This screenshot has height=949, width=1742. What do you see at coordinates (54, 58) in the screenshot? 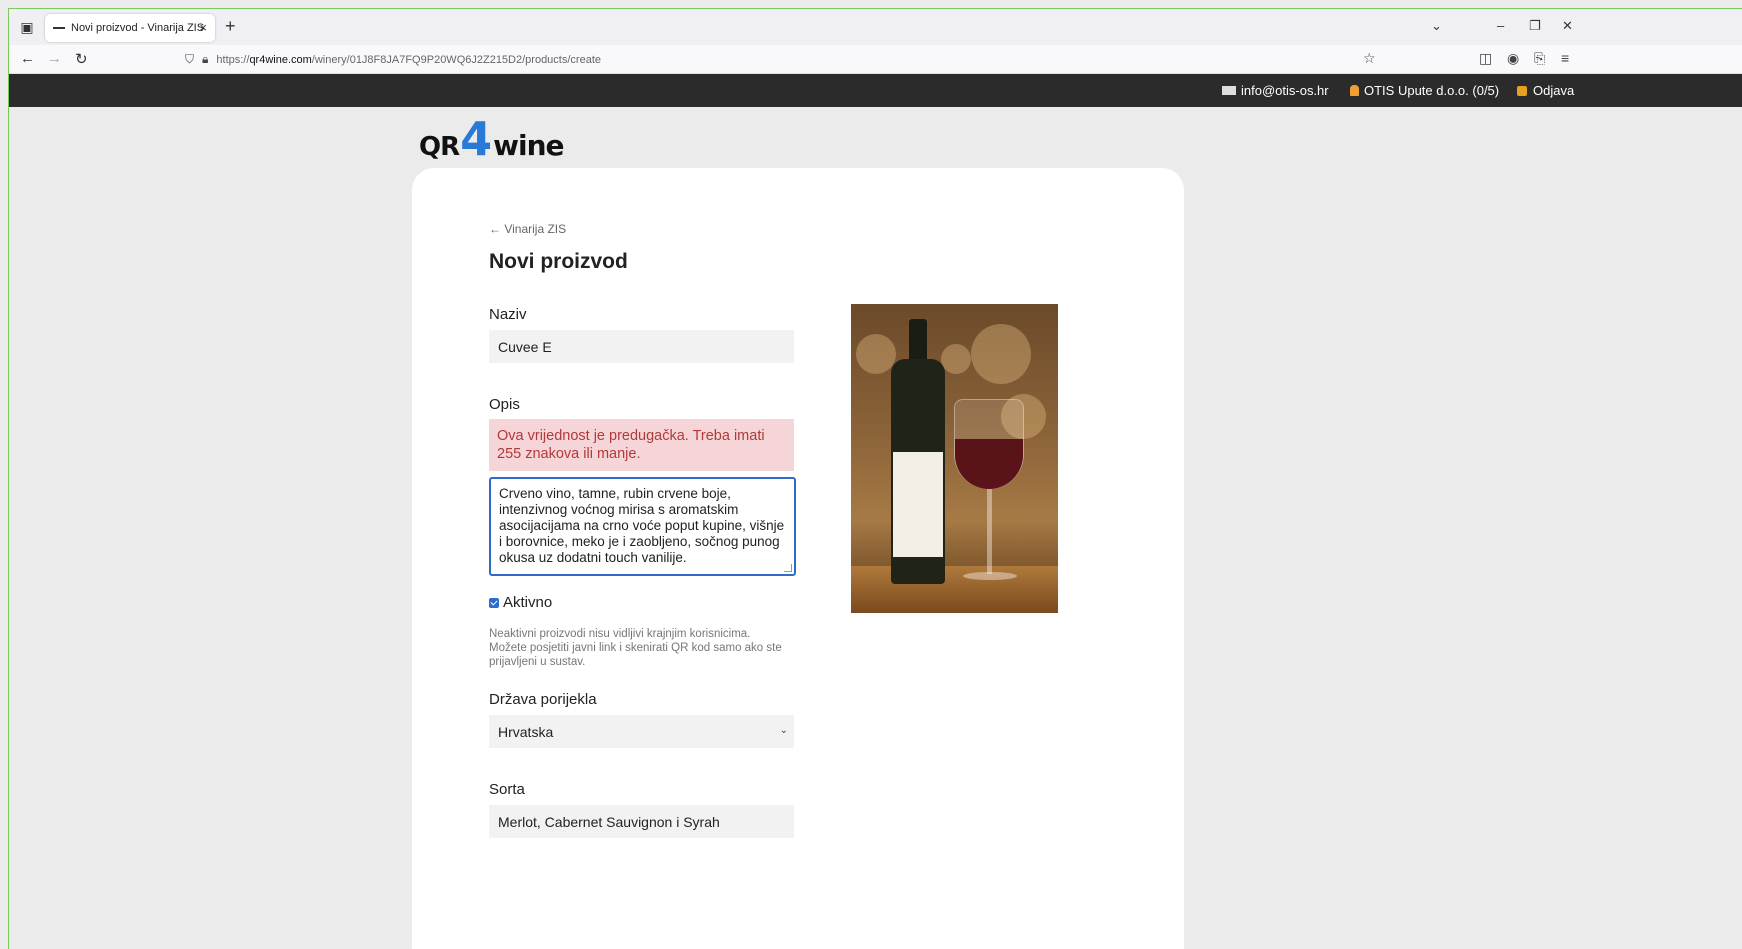
I see `forward-arrow-icon: →` at bounding box center [54, 58].